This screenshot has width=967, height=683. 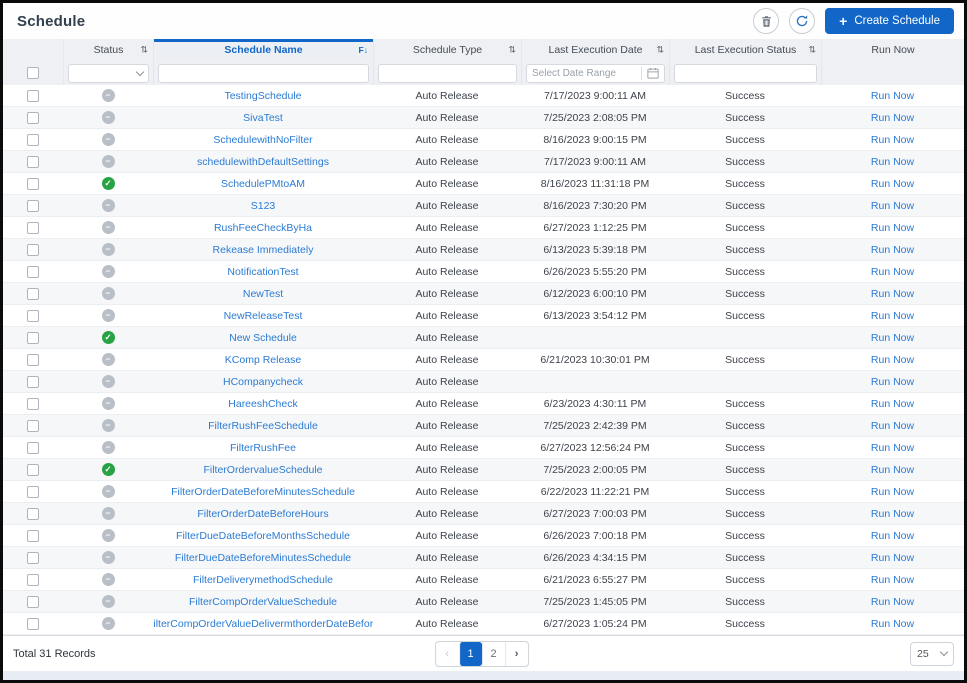 What do you see at coordinates (263, 228) in the screenshot?
I see `schedule-name-link: RushFeeCheckByHa` at bounding box center [263, 228].